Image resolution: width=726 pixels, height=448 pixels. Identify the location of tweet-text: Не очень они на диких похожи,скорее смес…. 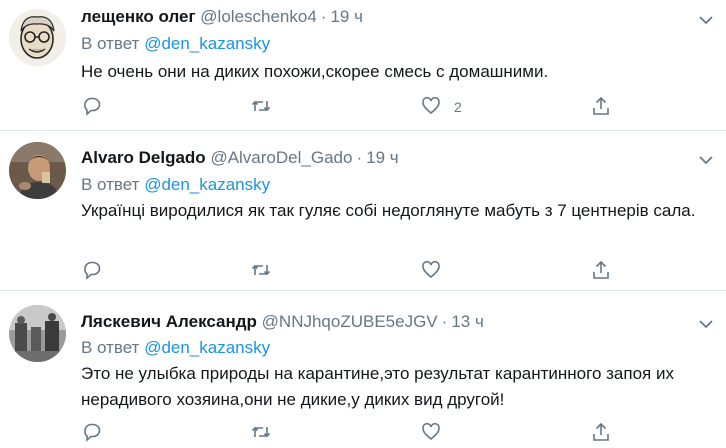
(315, 71).